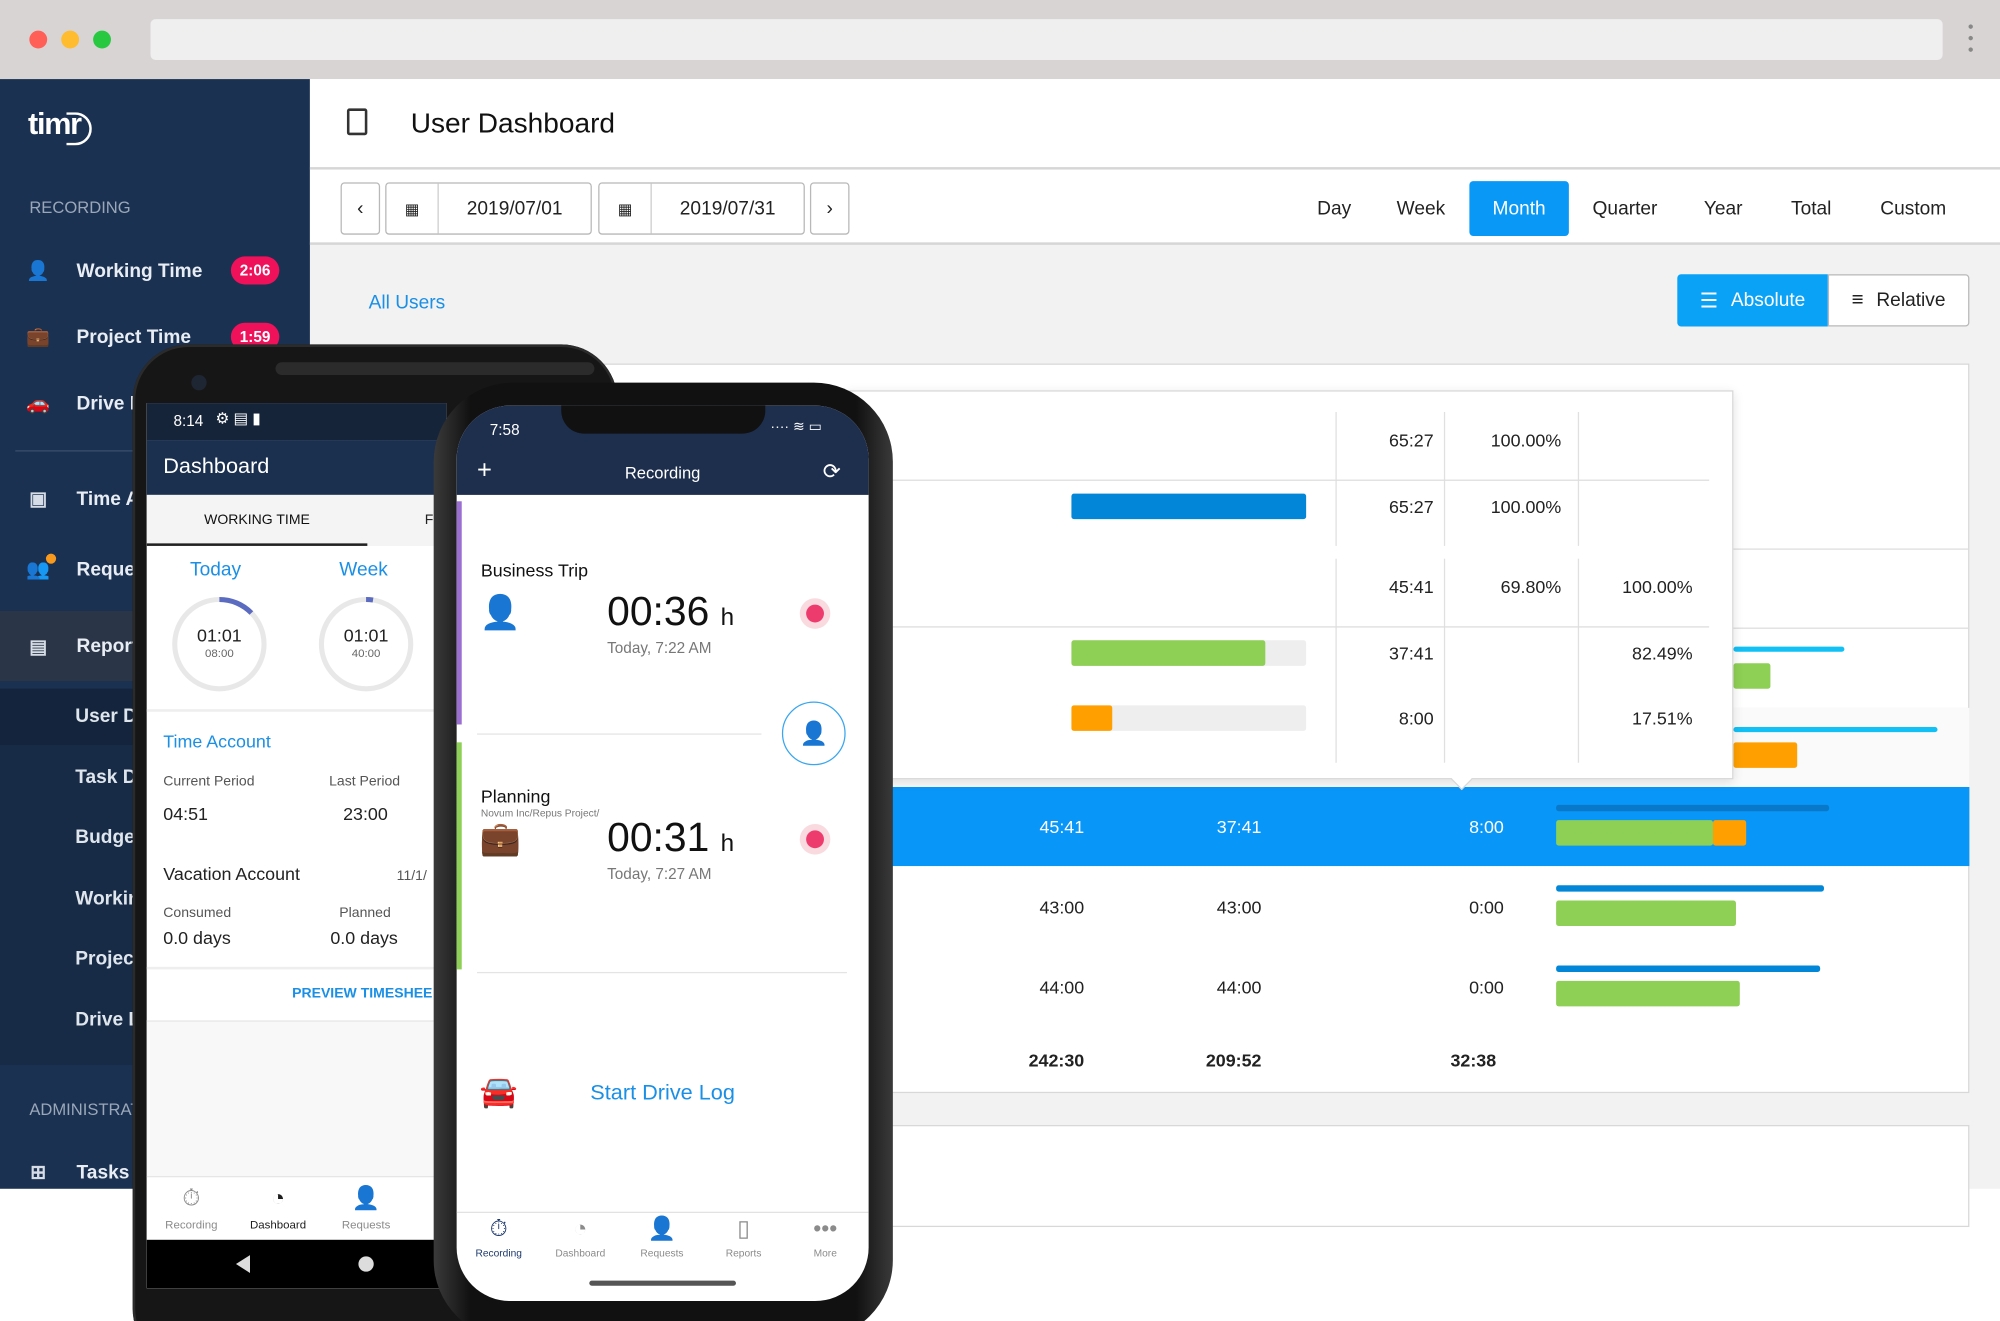 This screenshot has width=2000, height=1321. I want to click on date-from-field: ▦ 2019/07/01, so click(488, 208).